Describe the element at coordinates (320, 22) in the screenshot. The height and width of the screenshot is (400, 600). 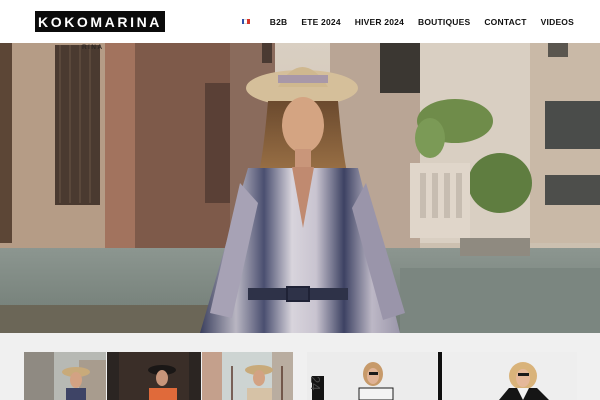
I see `nav-item-ete-2024: ETE 2024` at that location.